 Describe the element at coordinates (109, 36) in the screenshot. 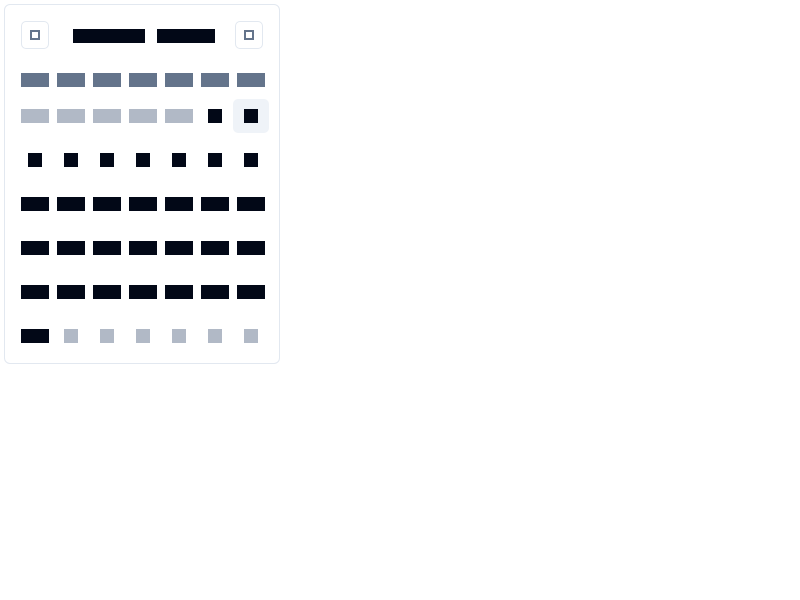

I see `month-caption` at that location.